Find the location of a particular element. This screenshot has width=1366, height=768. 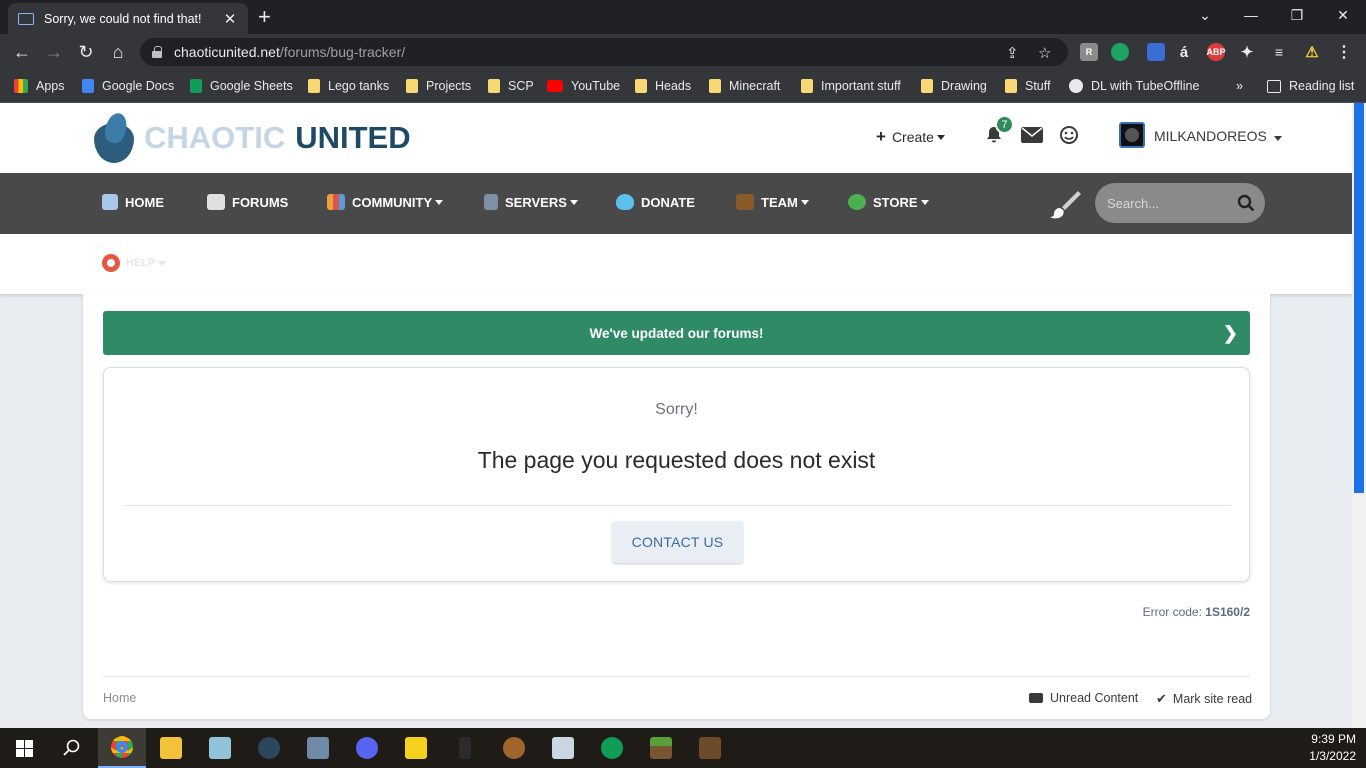

app-icon is located at coordinates (465, 748).